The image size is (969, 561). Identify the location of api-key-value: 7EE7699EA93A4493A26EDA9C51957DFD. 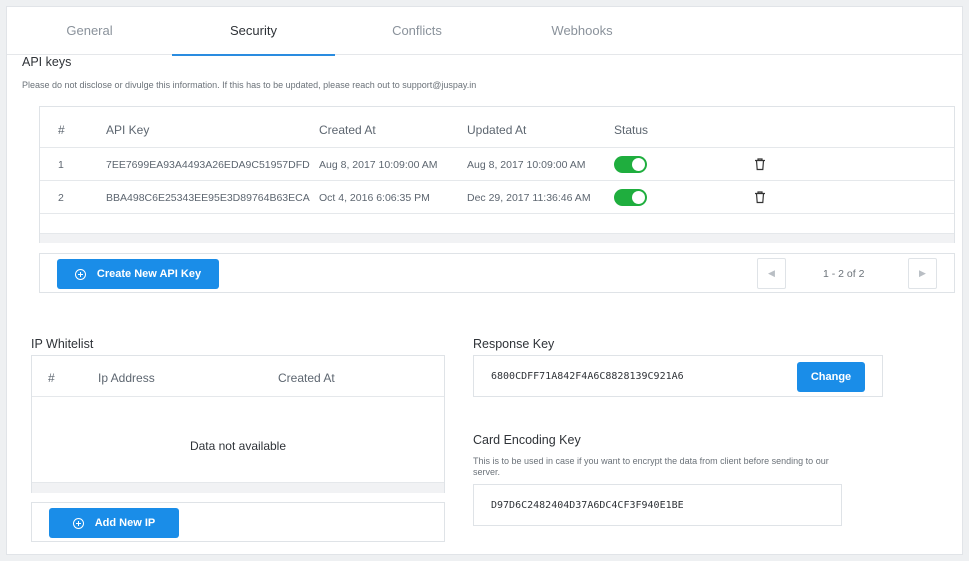
(208, 165).